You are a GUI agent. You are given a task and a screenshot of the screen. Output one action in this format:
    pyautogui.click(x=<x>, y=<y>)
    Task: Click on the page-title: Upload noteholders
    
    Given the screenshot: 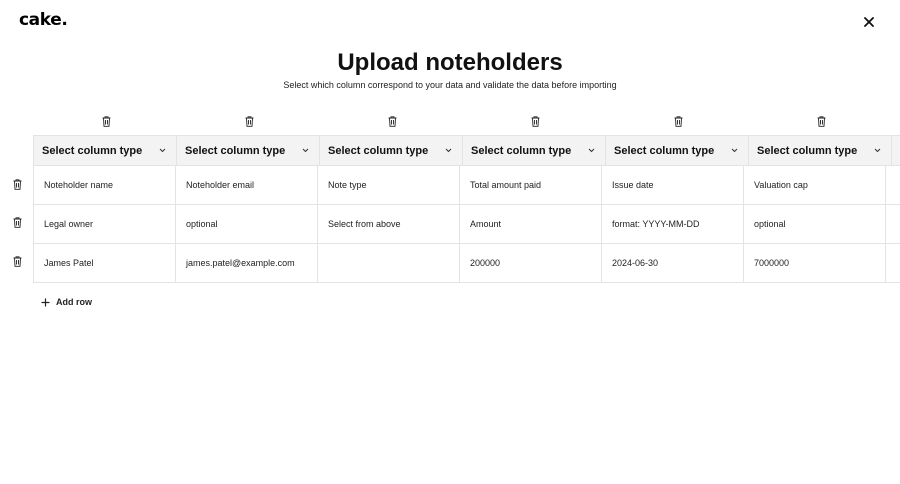 What is the action you would take?
    pyautogui.click(x=450, y=62)
    